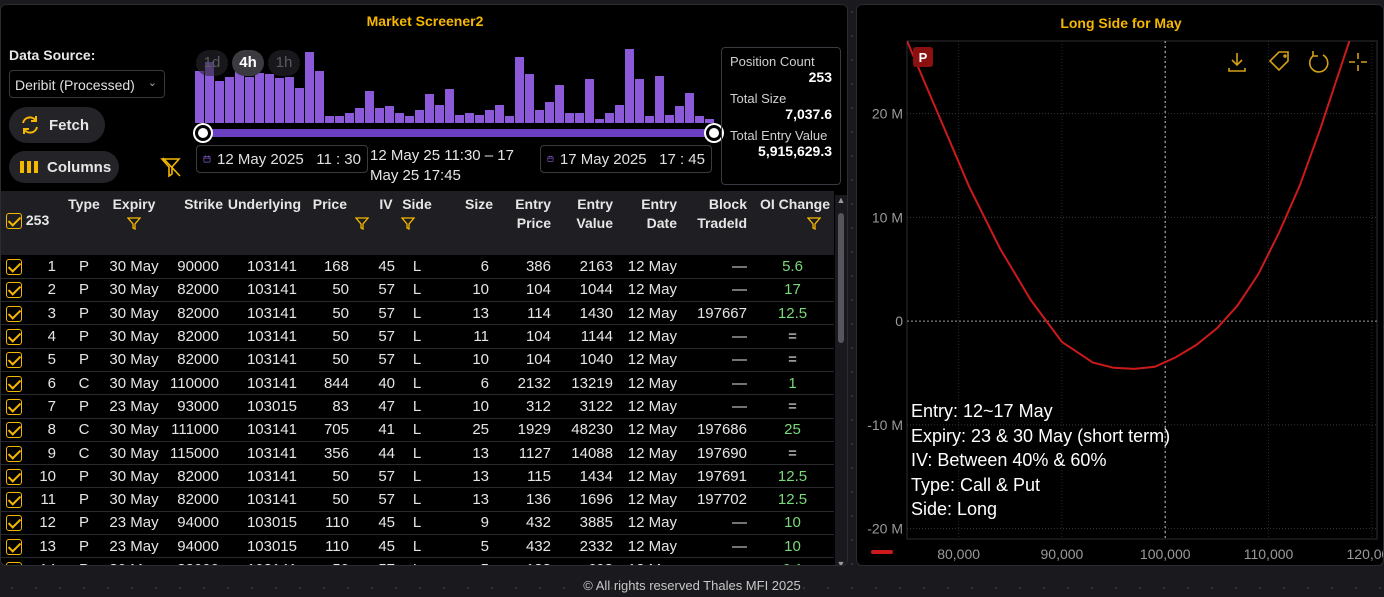 The width and height of the screenshot is (1384, 597). I want to click on tag-icon, so click(1278, 61).